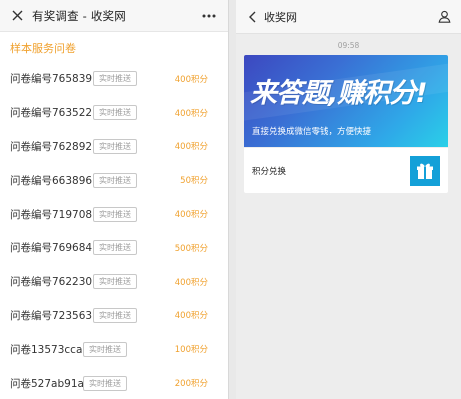  What do you see at coordinates (346, 170) in the screenshot?
I see `points-exchange-row: 积分兑换` at bounding box center [346, 170].